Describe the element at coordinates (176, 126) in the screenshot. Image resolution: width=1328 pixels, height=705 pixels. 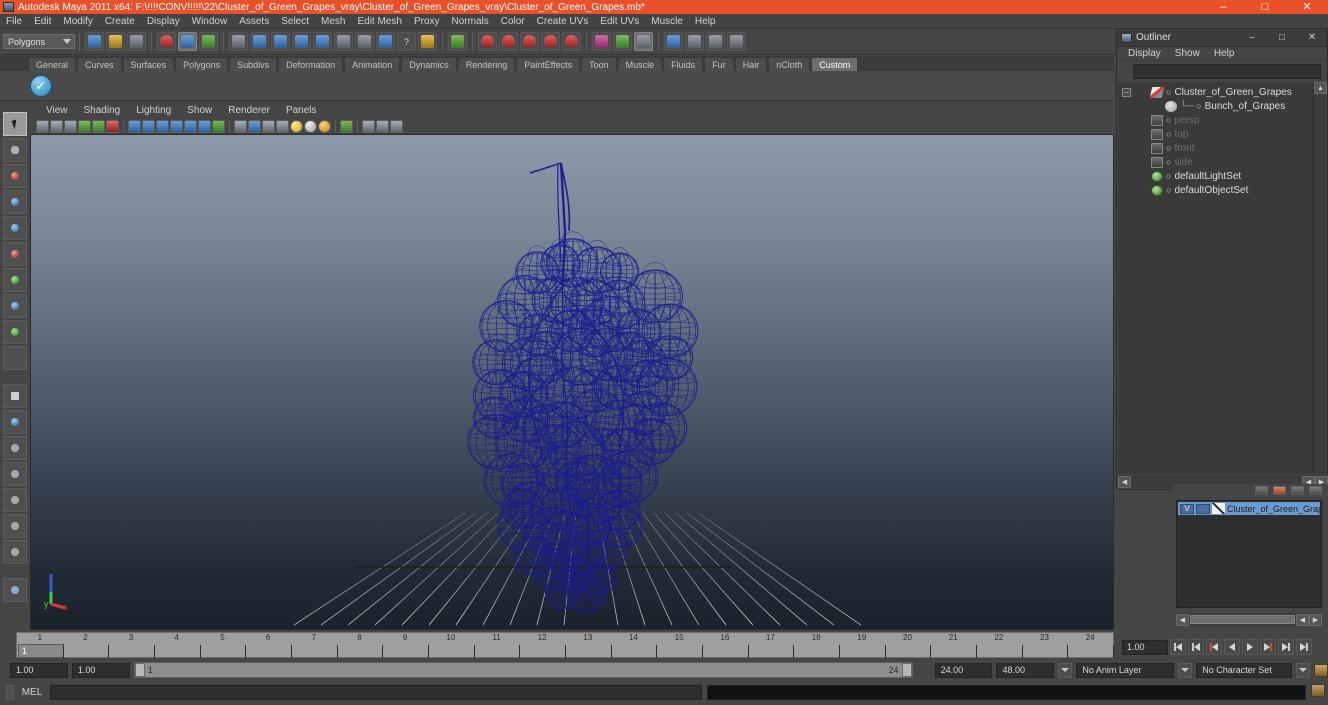
I see `gate-mask-icon` at that location.